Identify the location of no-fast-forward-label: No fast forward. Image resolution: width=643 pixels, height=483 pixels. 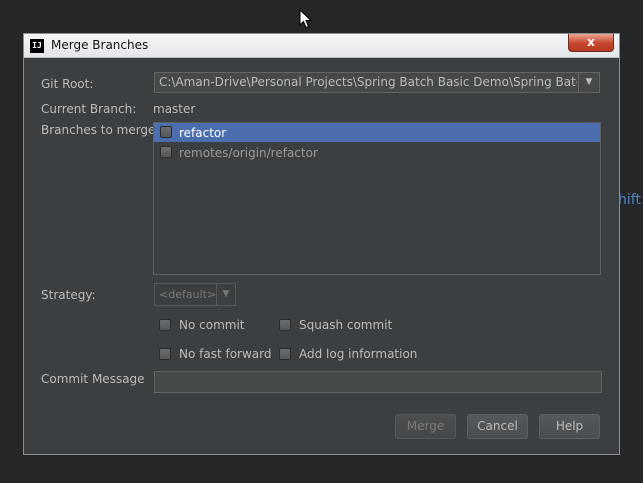
(225, 354).